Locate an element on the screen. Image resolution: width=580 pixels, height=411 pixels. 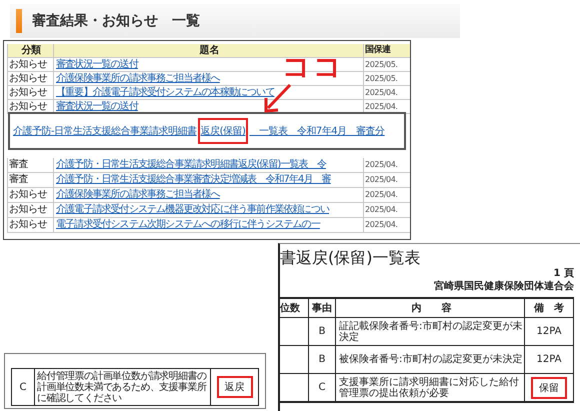
column-header: 位数 is located at coordinates (294, 308).